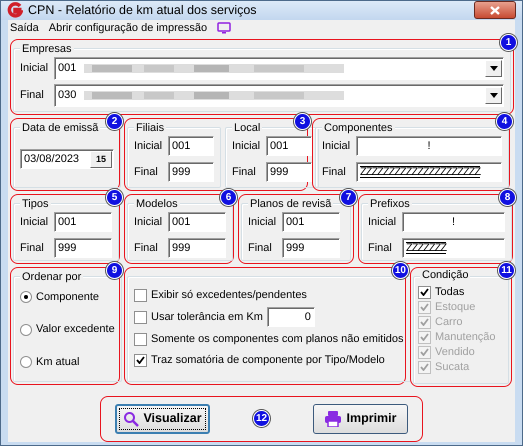  Describe the element at coordinates (279, 68) in the screenshot. I see `dropdown: 001` at that location.